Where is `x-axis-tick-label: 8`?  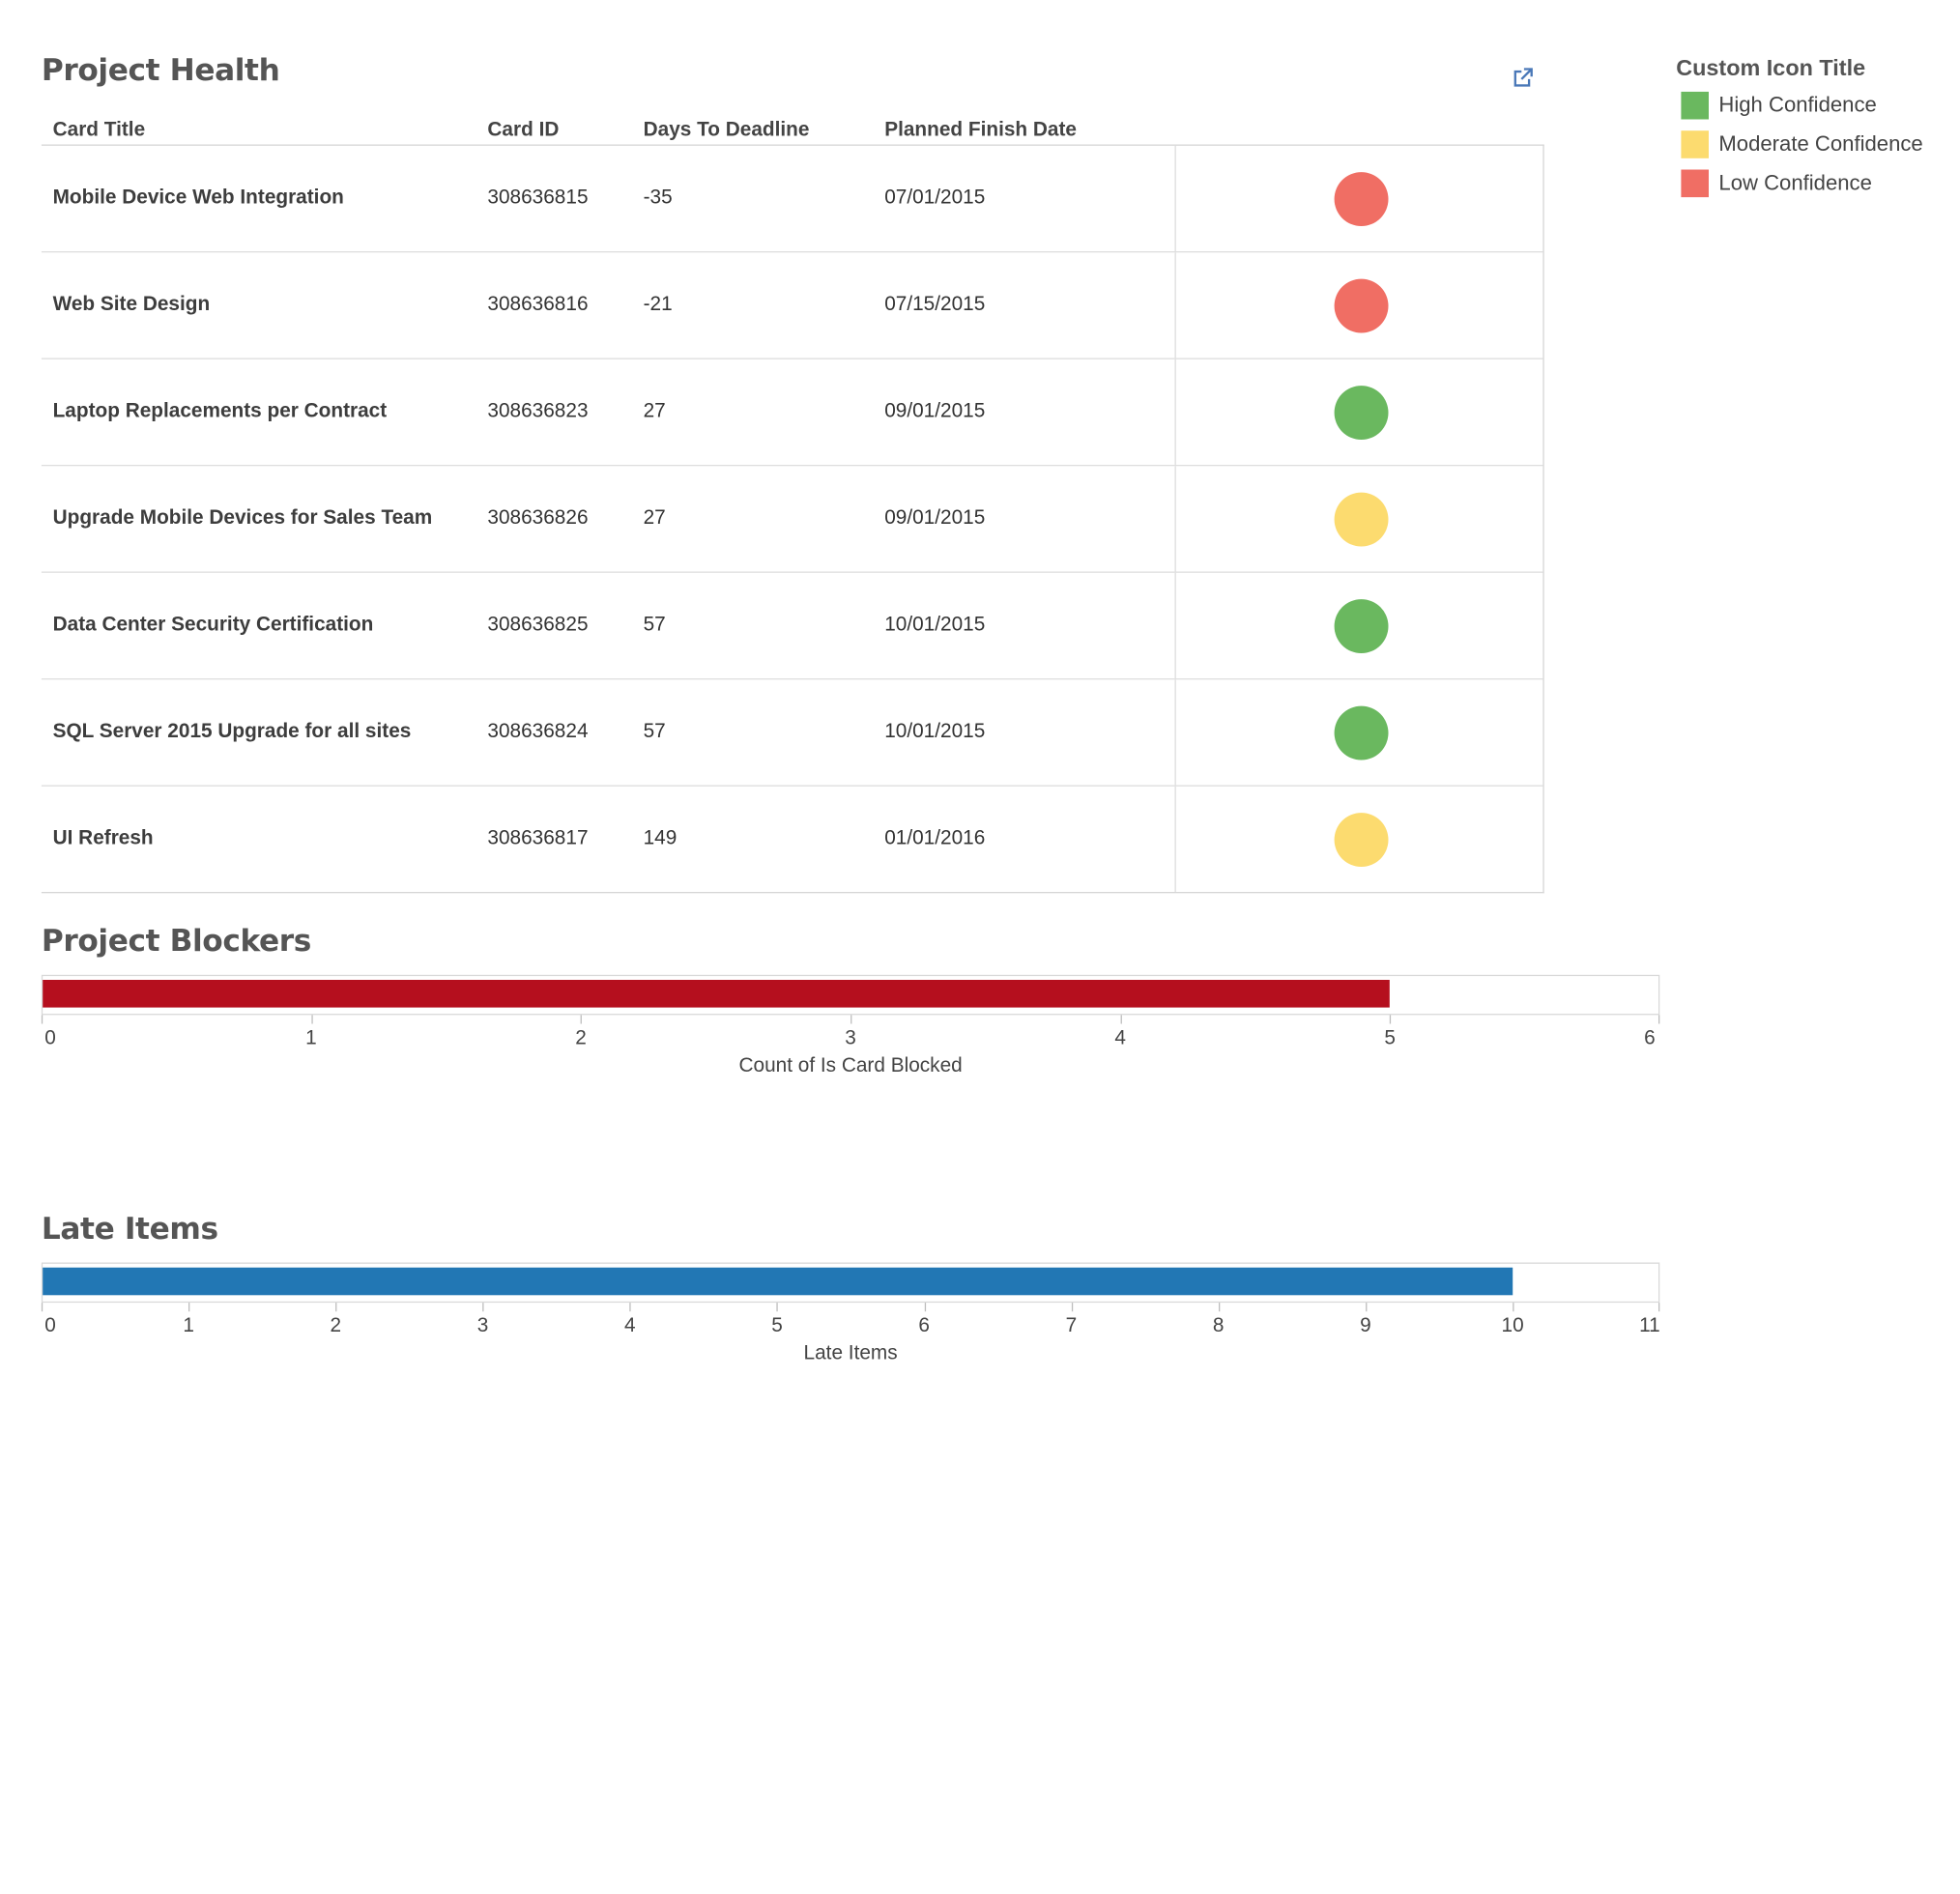 x-axis-tick-label: 8 is located at coordinates (1218, 1326).